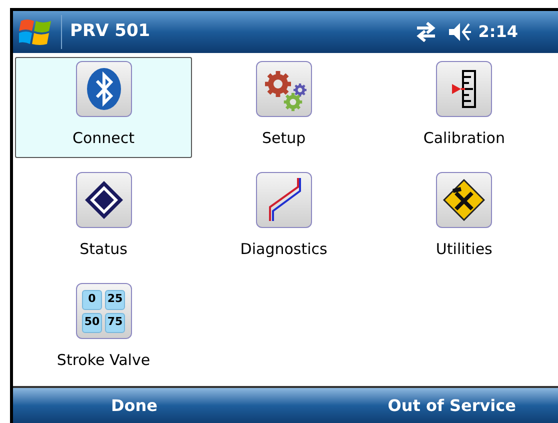 The width and height of the screenshot is (558, 423). Describe the element at coordinates (104, 200) in the screenshot. I see `diamond-icon` at that location.